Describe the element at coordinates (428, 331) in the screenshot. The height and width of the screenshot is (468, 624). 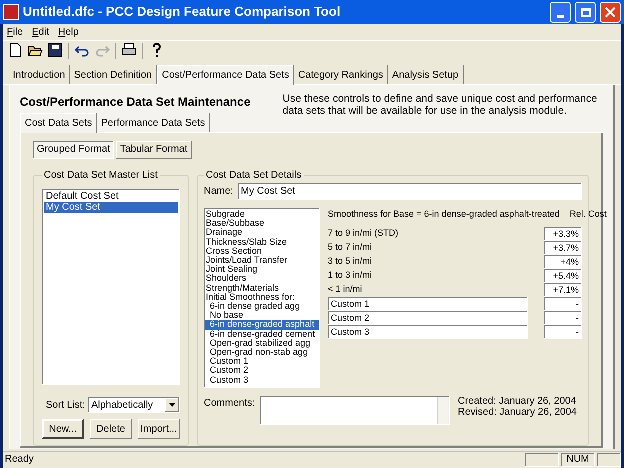
I see `custom-label-field: Custom 3` at that location.